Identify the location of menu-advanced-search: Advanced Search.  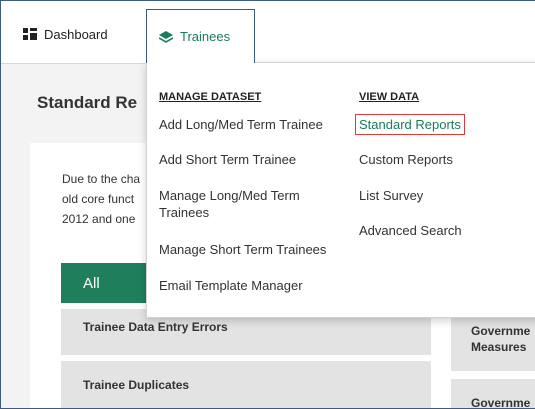
(410, 230).